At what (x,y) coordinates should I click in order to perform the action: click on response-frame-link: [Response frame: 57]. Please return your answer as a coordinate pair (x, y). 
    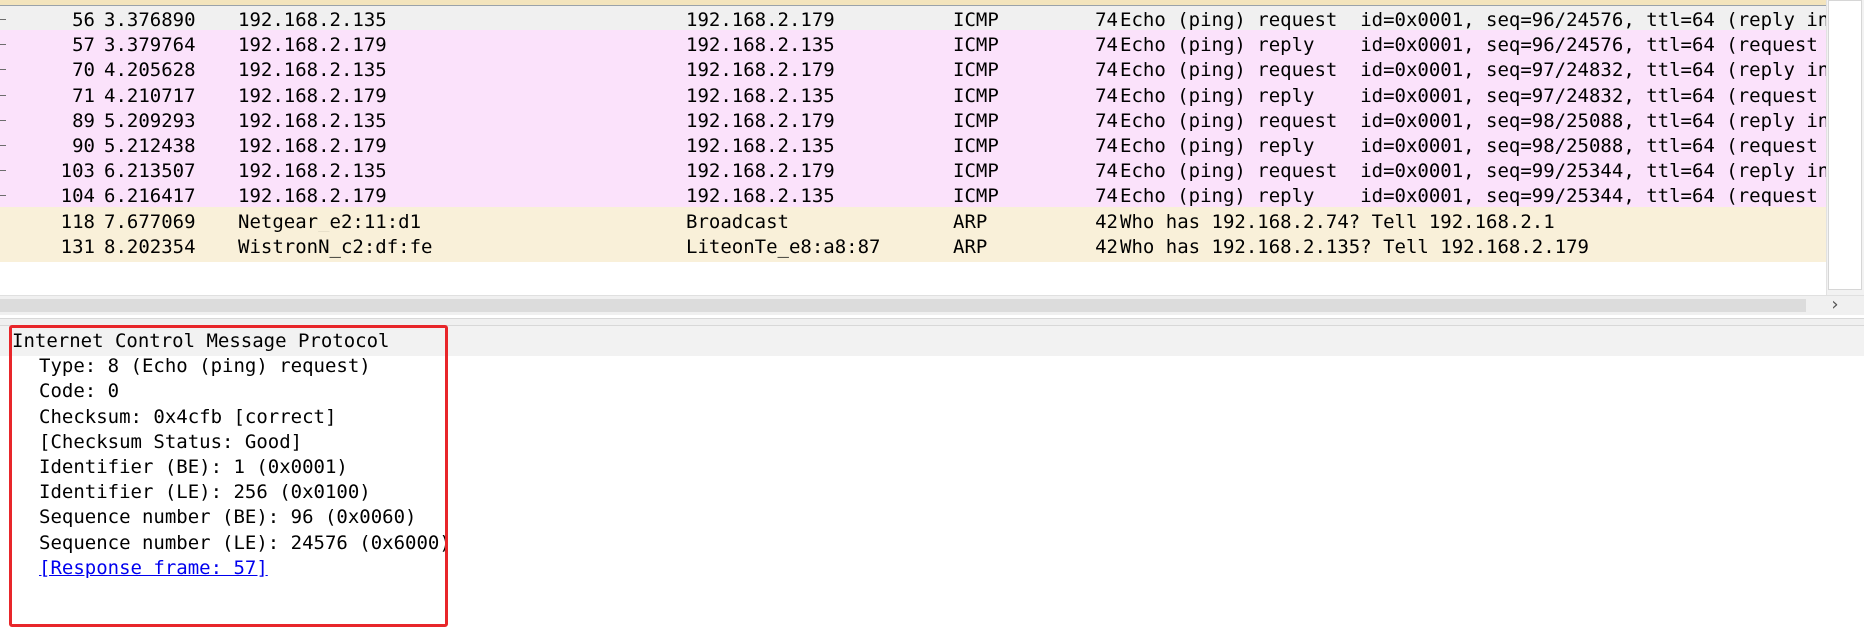
    Looking at the image, I should click on (153, 568).